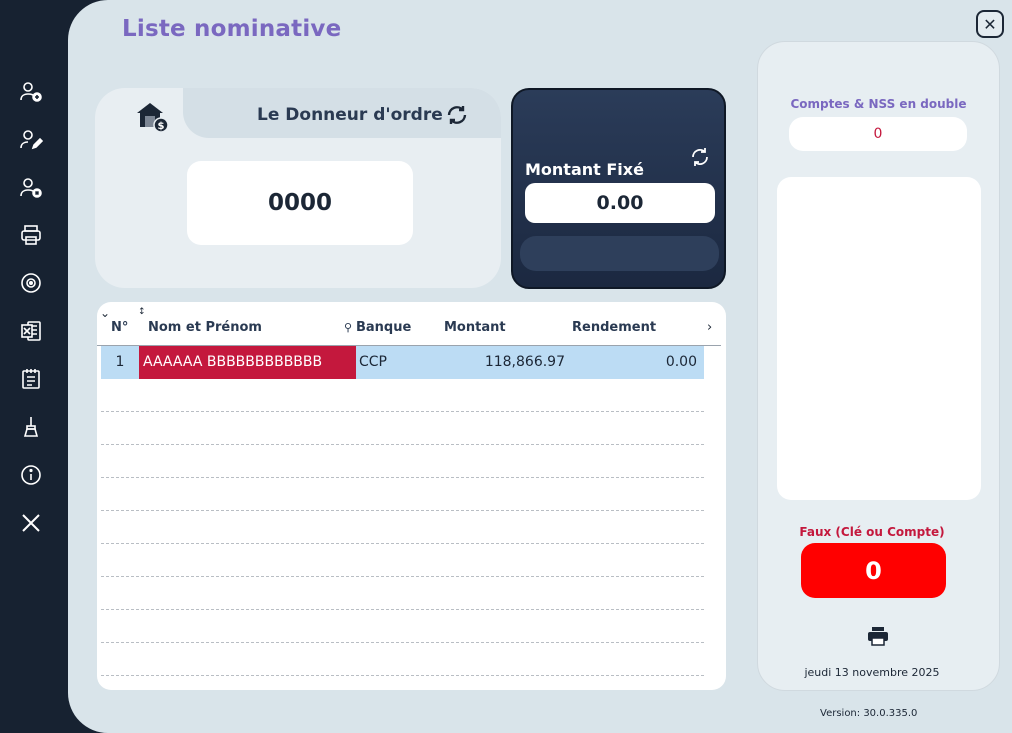 This screenshot has height=733, width=1012. I want to click on cell-yield: 0.00, so click(681, 362).